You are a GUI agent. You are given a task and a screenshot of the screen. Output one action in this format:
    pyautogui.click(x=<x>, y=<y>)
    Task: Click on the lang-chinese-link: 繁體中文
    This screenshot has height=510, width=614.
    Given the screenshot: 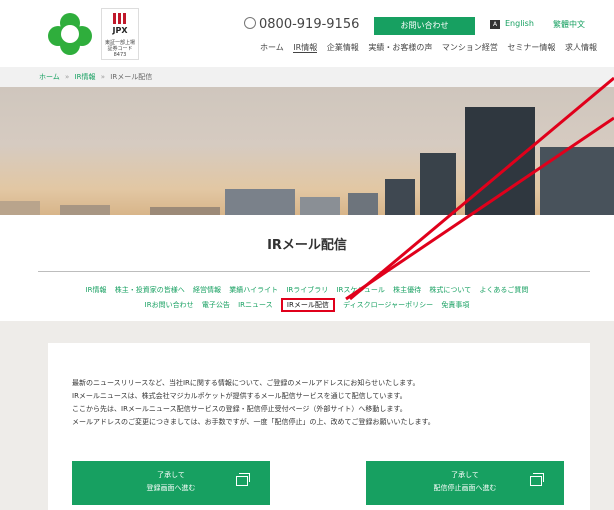 What is the action you would take?
    pyautogui.click(x=569, y=24)
    